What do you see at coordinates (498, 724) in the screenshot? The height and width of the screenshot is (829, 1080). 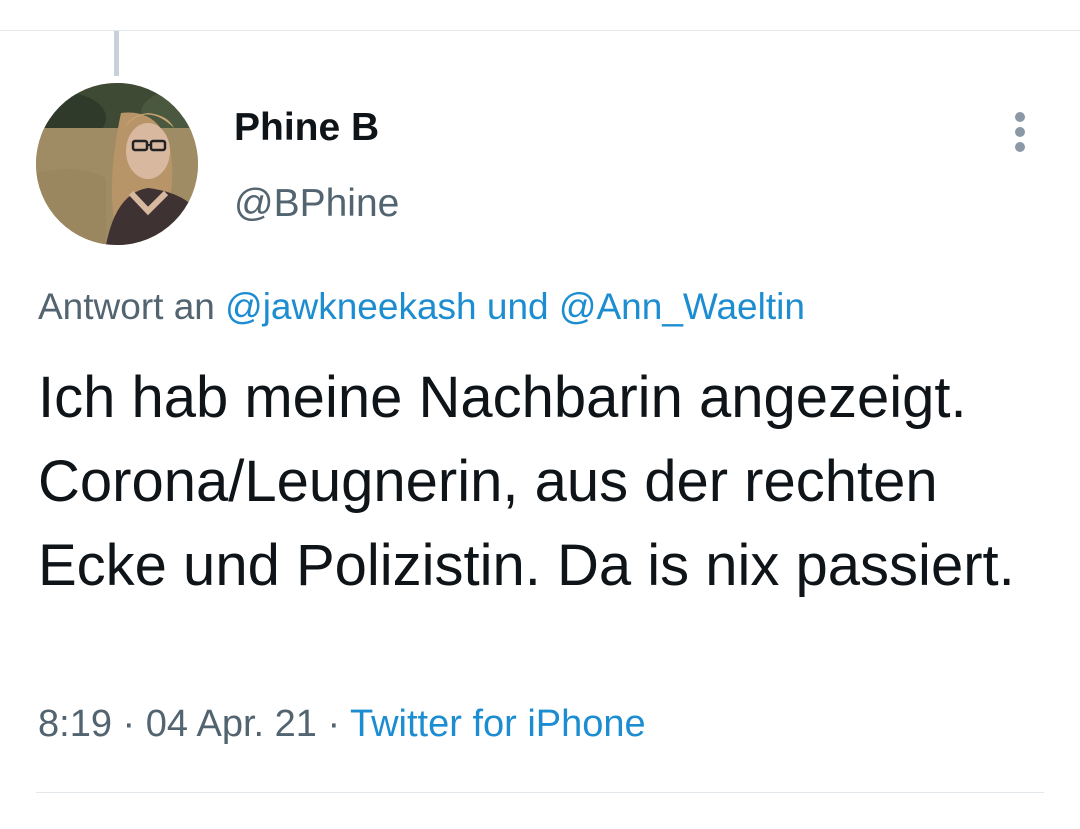 I see `tweet-source-link: Twitter for iPhone` at bounding box center [498, 724].